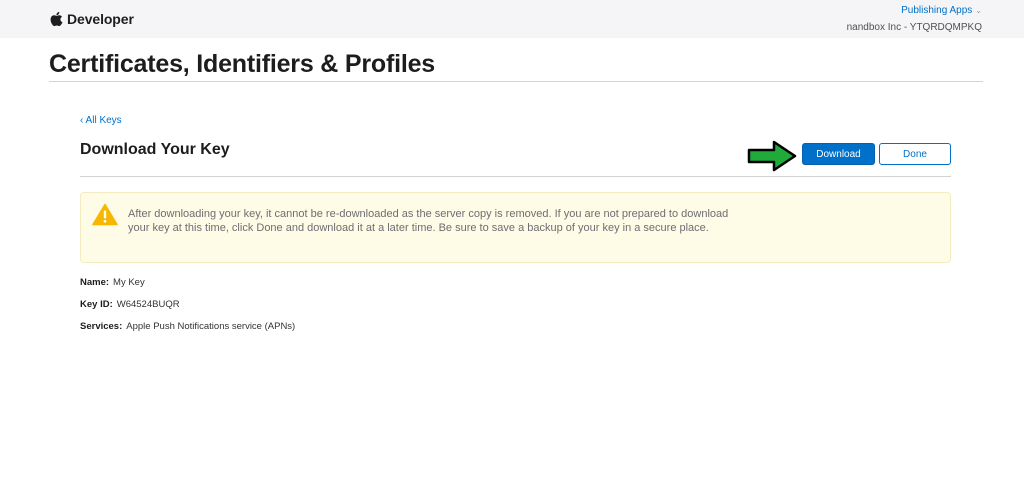 This screenshot has height=478, width=1024. What do you see at coordinates (155, 149) in the screenshot?
I see `section-title: Download Your Key` at bounding box center [155, 149].